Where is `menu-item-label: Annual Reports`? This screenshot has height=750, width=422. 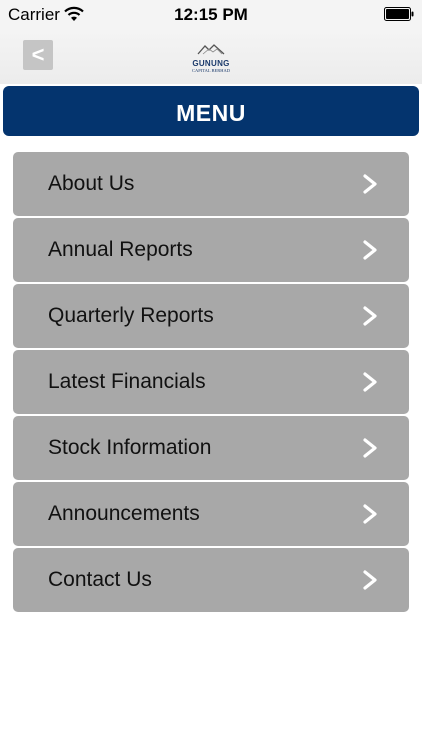
menu-item-label: Annual Reports is located at coordinates (120, 249).